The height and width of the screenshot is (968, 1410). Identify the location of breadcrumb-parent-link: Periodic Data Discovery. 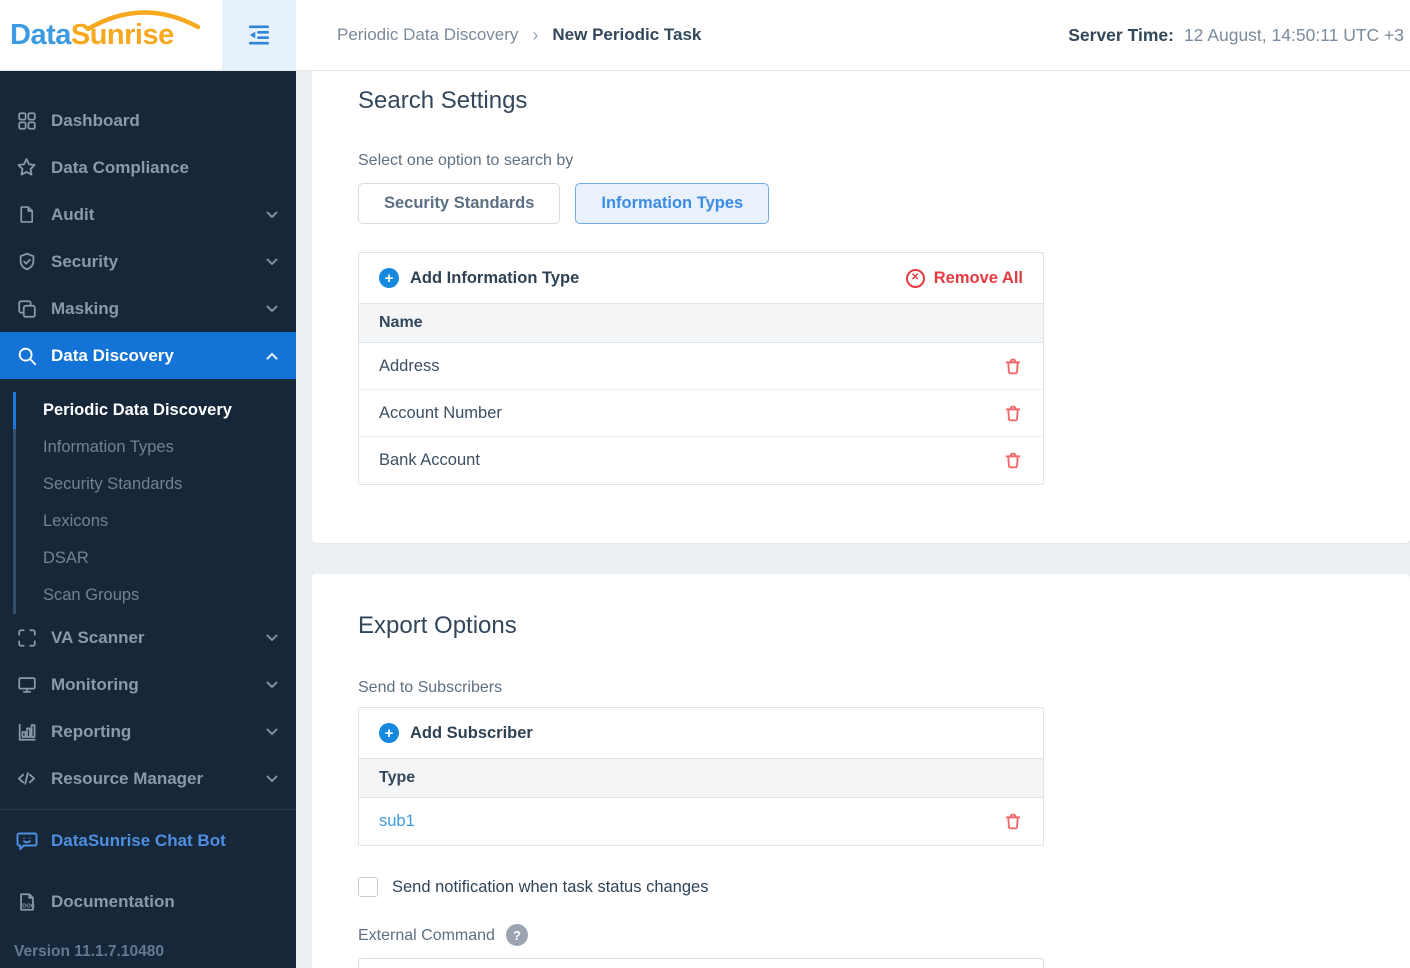
(427, 35).